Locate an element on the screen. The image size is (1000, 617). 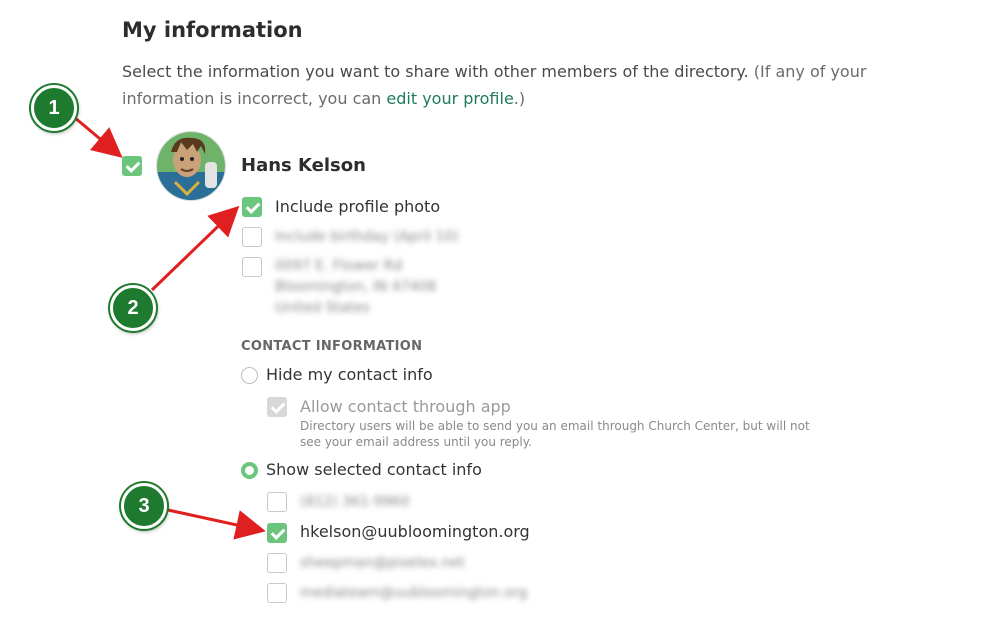
annotation-badge-2: 2 is located at coordinates (133, 308).